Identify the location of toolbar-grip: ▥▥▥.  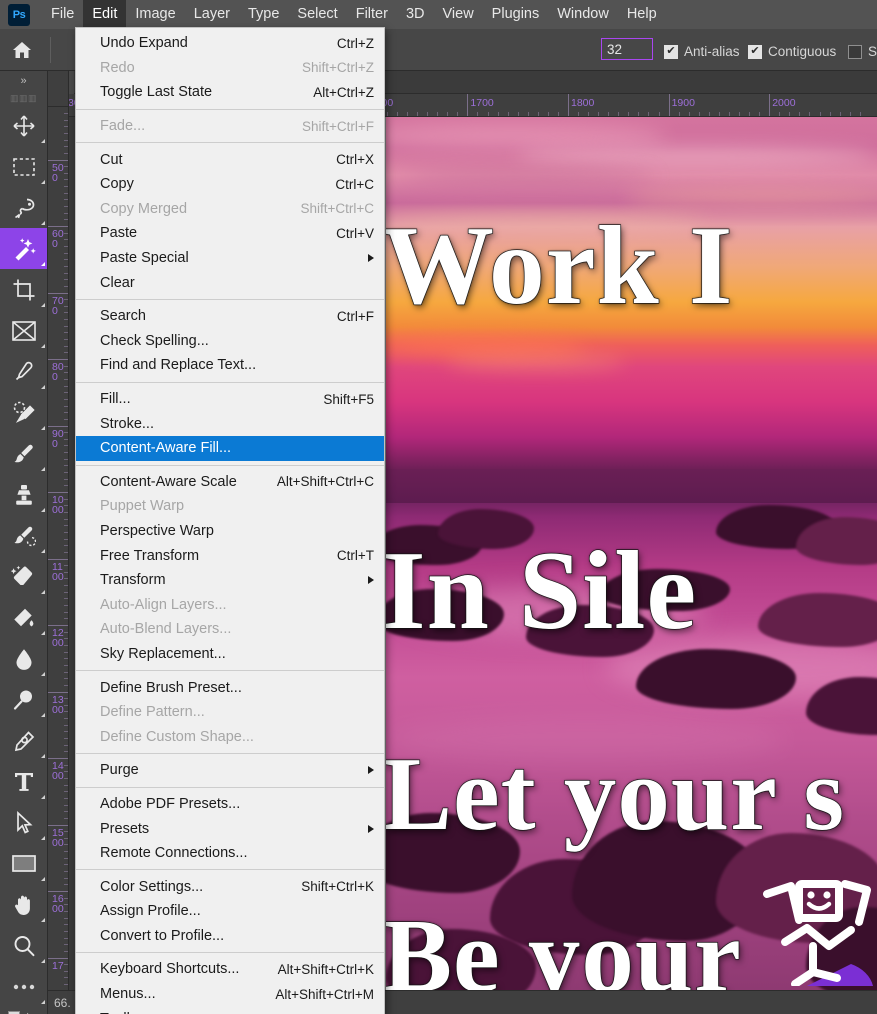
(23, 98).